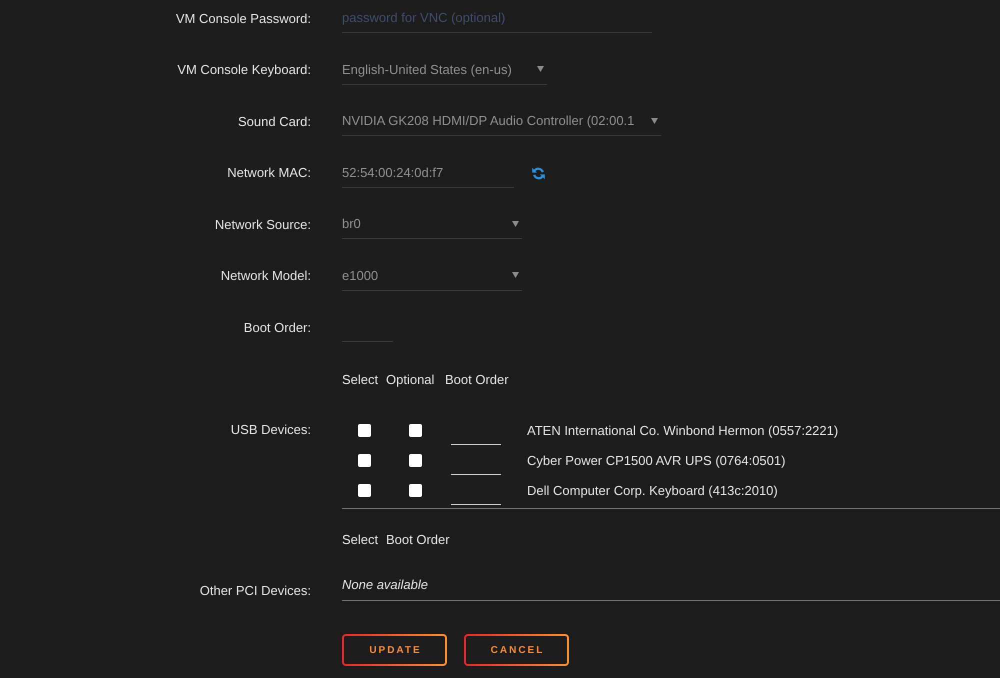 The height and width of the screenshot is (678, 1000). What do you see at coordinates (682, 430) in the screenshot?
I see `device-name: ATEN International Co. Winbond Hermon (0557:2221)` at bounding box center [682, 430].